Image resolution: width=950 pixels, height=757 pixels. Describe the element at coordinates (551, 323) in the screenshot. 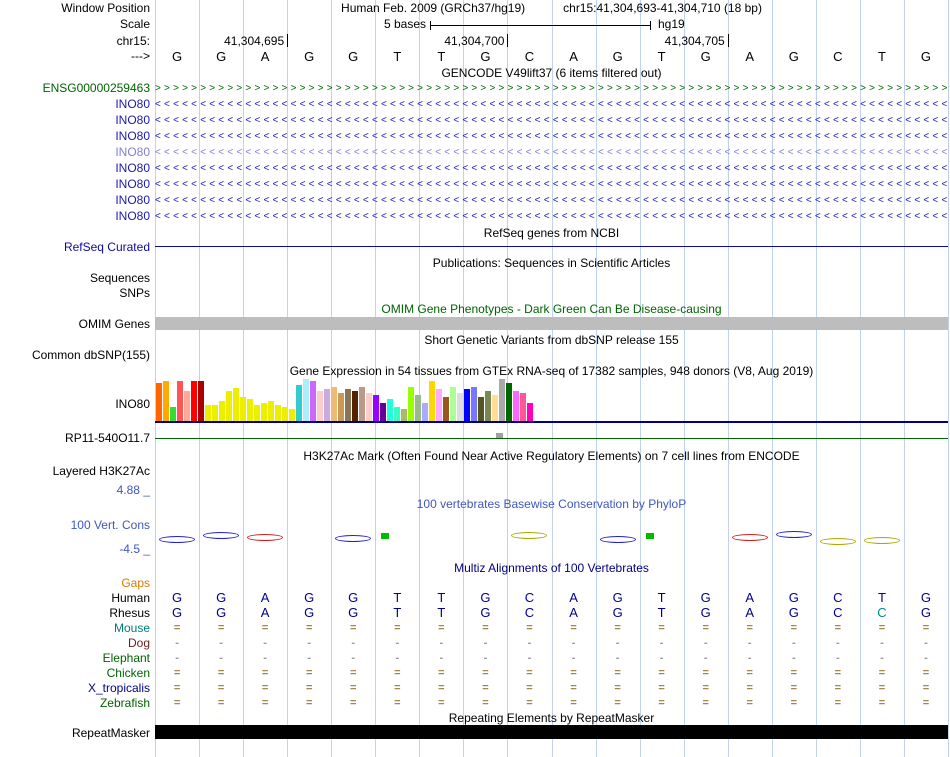

I see `omim-gene-bar` at that location.